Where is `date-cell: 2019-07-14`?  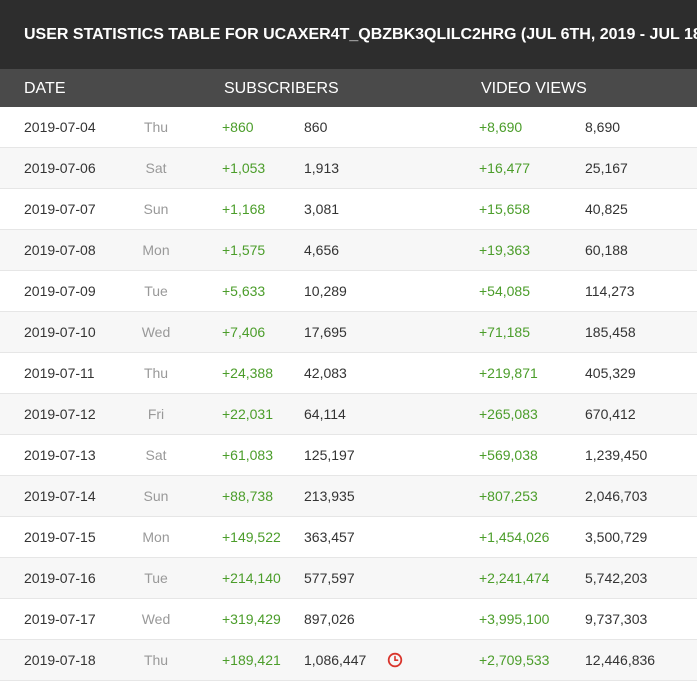 date-cell: 2019-07-14 is located at coordinates (60, 496).